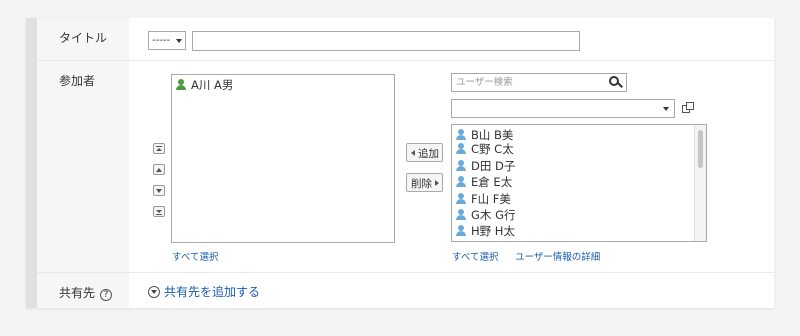 The height and width of the screenshot is (336, 800). I want to click on move-up-button, so click(159, 169).